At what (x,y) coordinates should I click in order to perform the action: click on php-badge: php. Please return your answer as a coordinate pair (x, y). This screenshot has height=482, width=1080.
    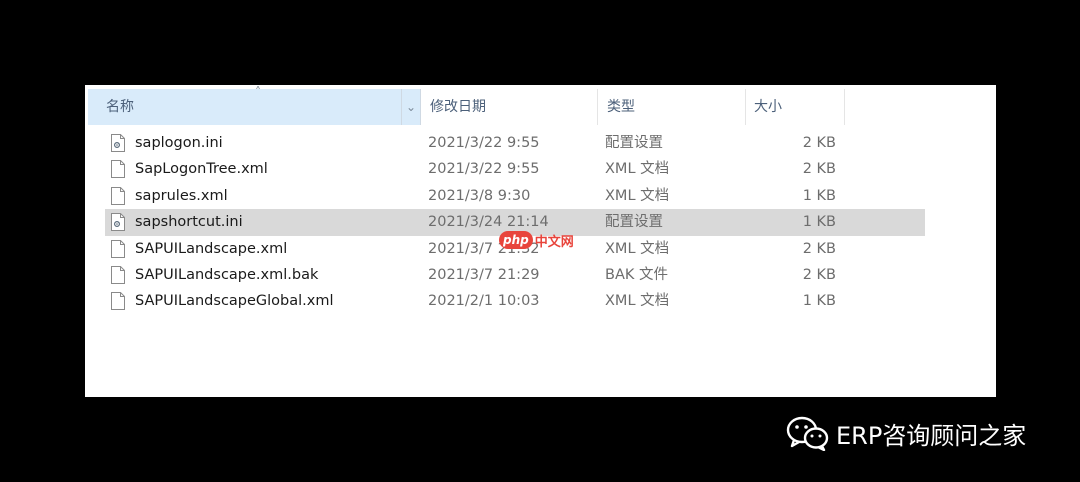
    Looking at the image, I should click on (516, 240).